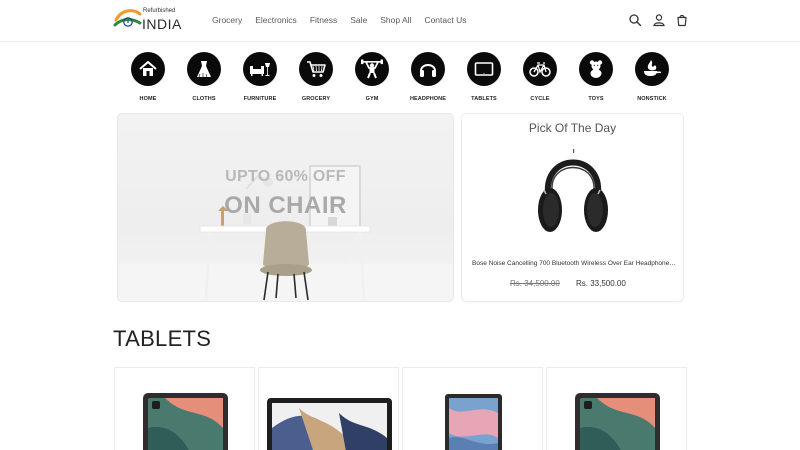  Describe the element at coordinates (572, 128) in the screenshot. I see `pick-title: Pick Of The Day` at that location.